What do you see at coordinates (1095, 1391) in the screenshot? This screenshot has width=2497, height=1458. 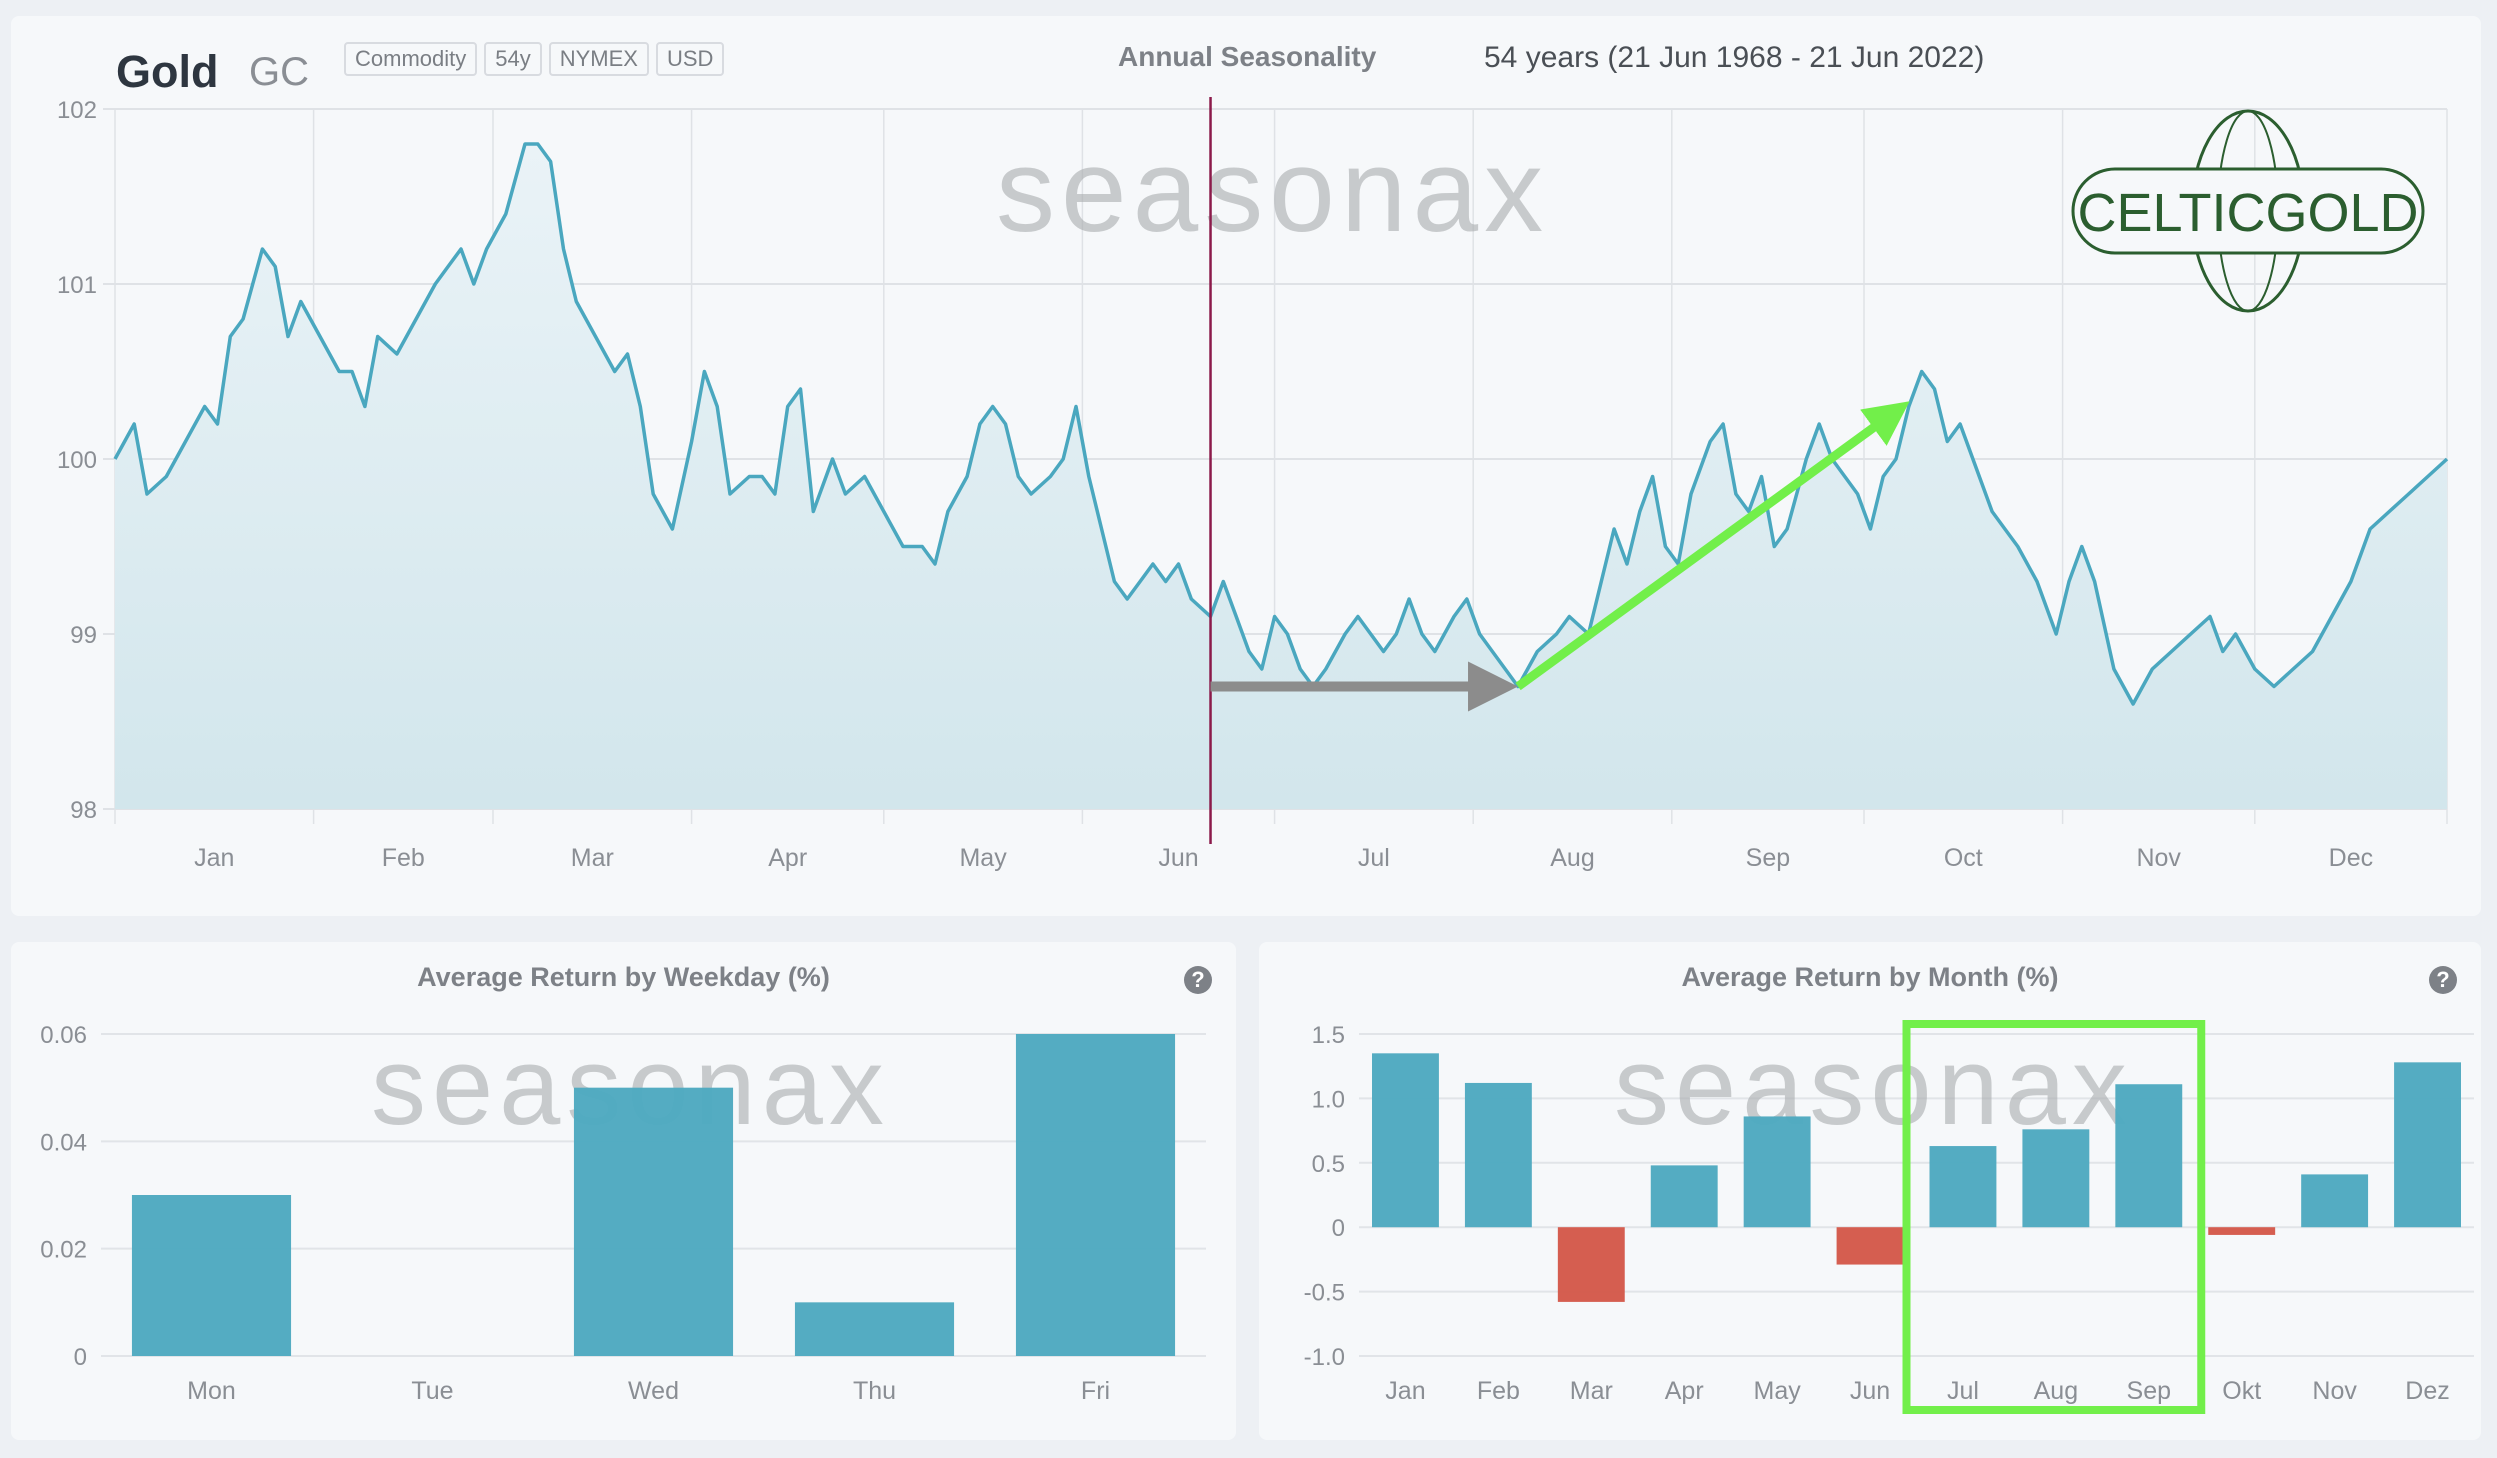 I see `x-tick-label: Fri` at bounding box center [1095, 1391].